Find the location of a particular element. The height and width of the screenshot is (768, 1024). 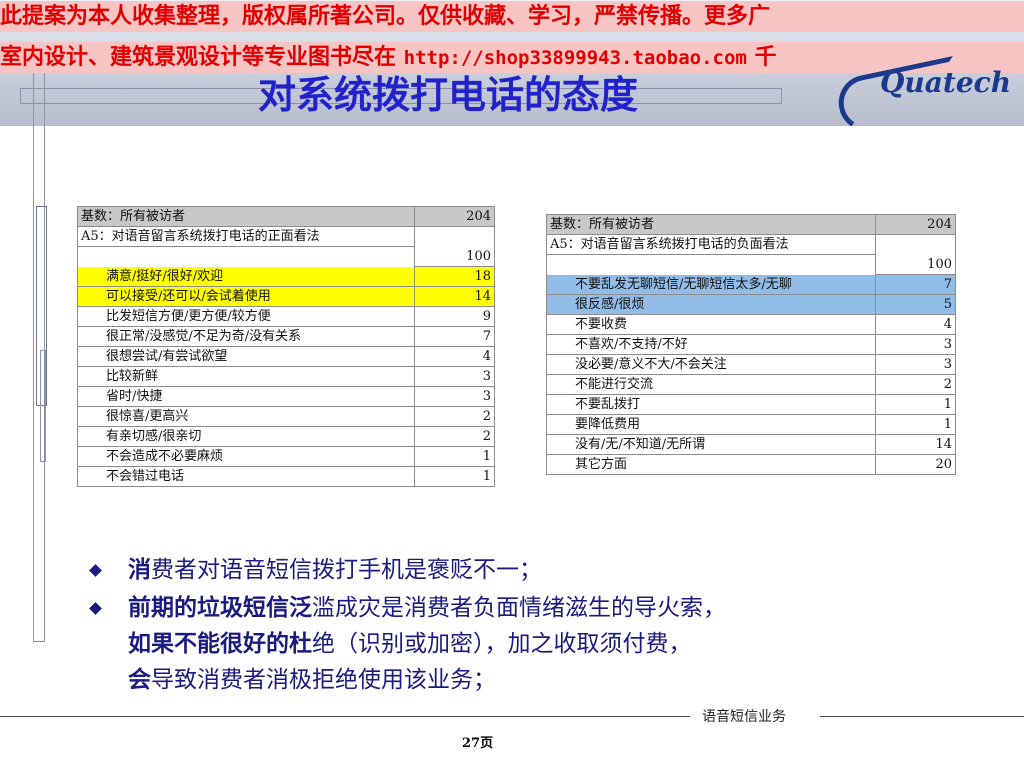

table-row: 省时/快捷 3 is located at coordinates (285, 396).